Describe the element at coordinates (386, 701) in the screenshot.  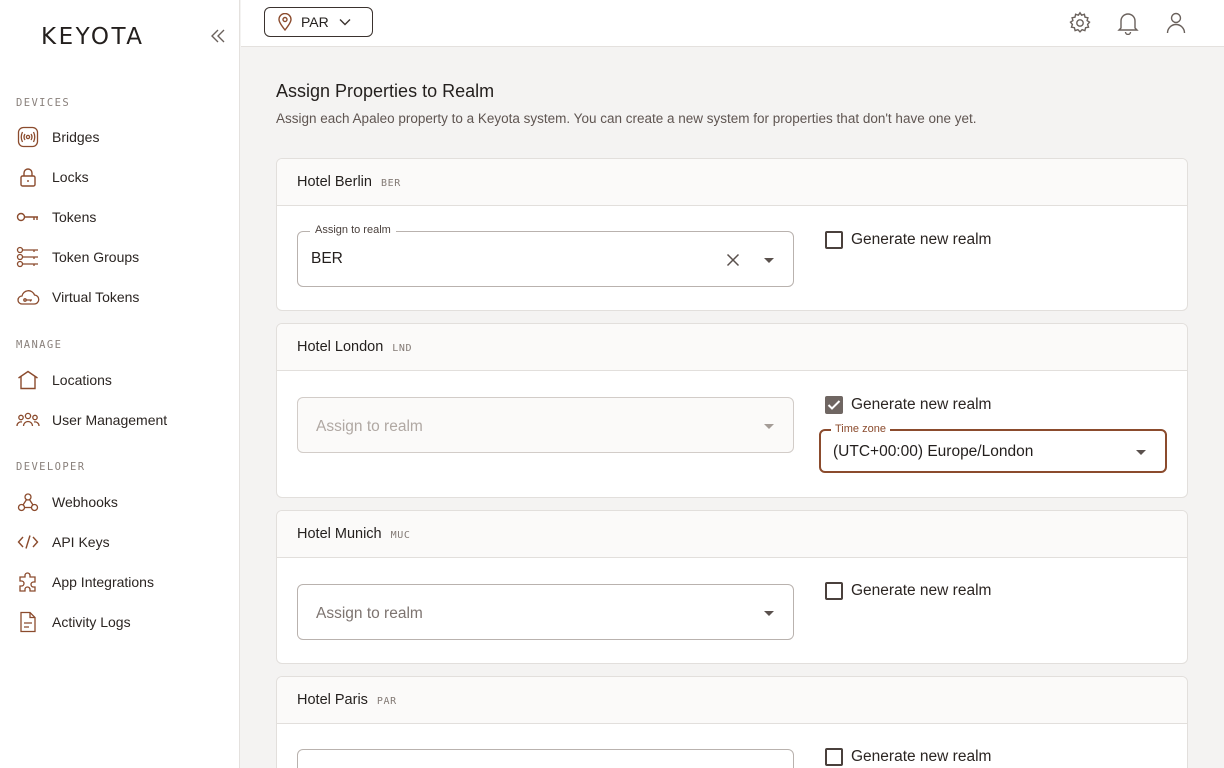
I see `property-code: PAR` at that location.